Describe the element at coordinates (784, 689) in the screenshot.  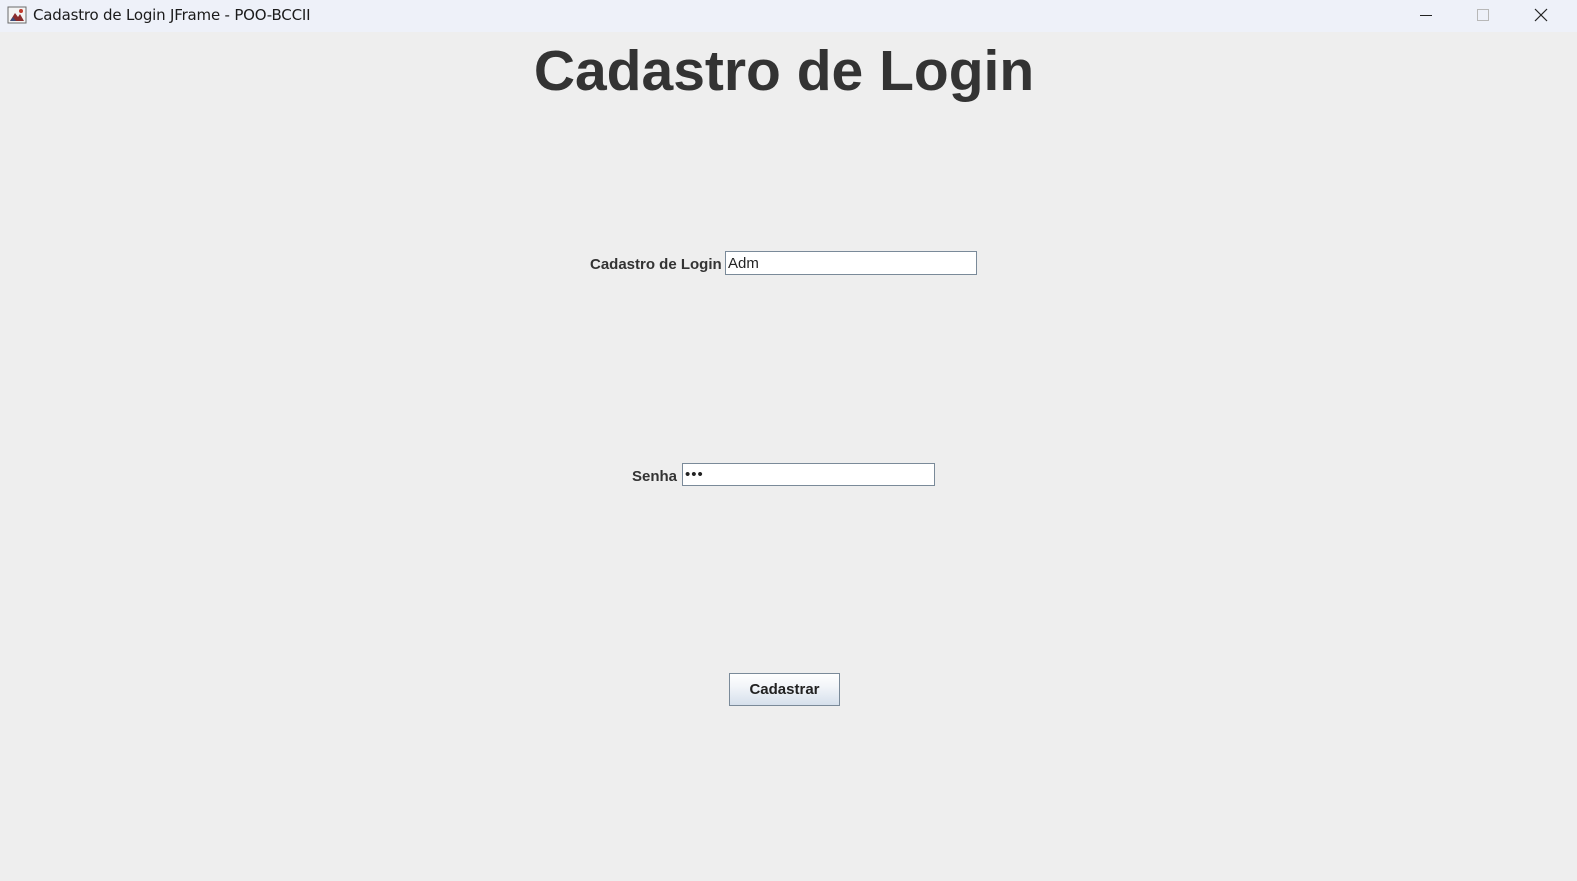
I see `cadastrar-button: Cadastrar` at that location.